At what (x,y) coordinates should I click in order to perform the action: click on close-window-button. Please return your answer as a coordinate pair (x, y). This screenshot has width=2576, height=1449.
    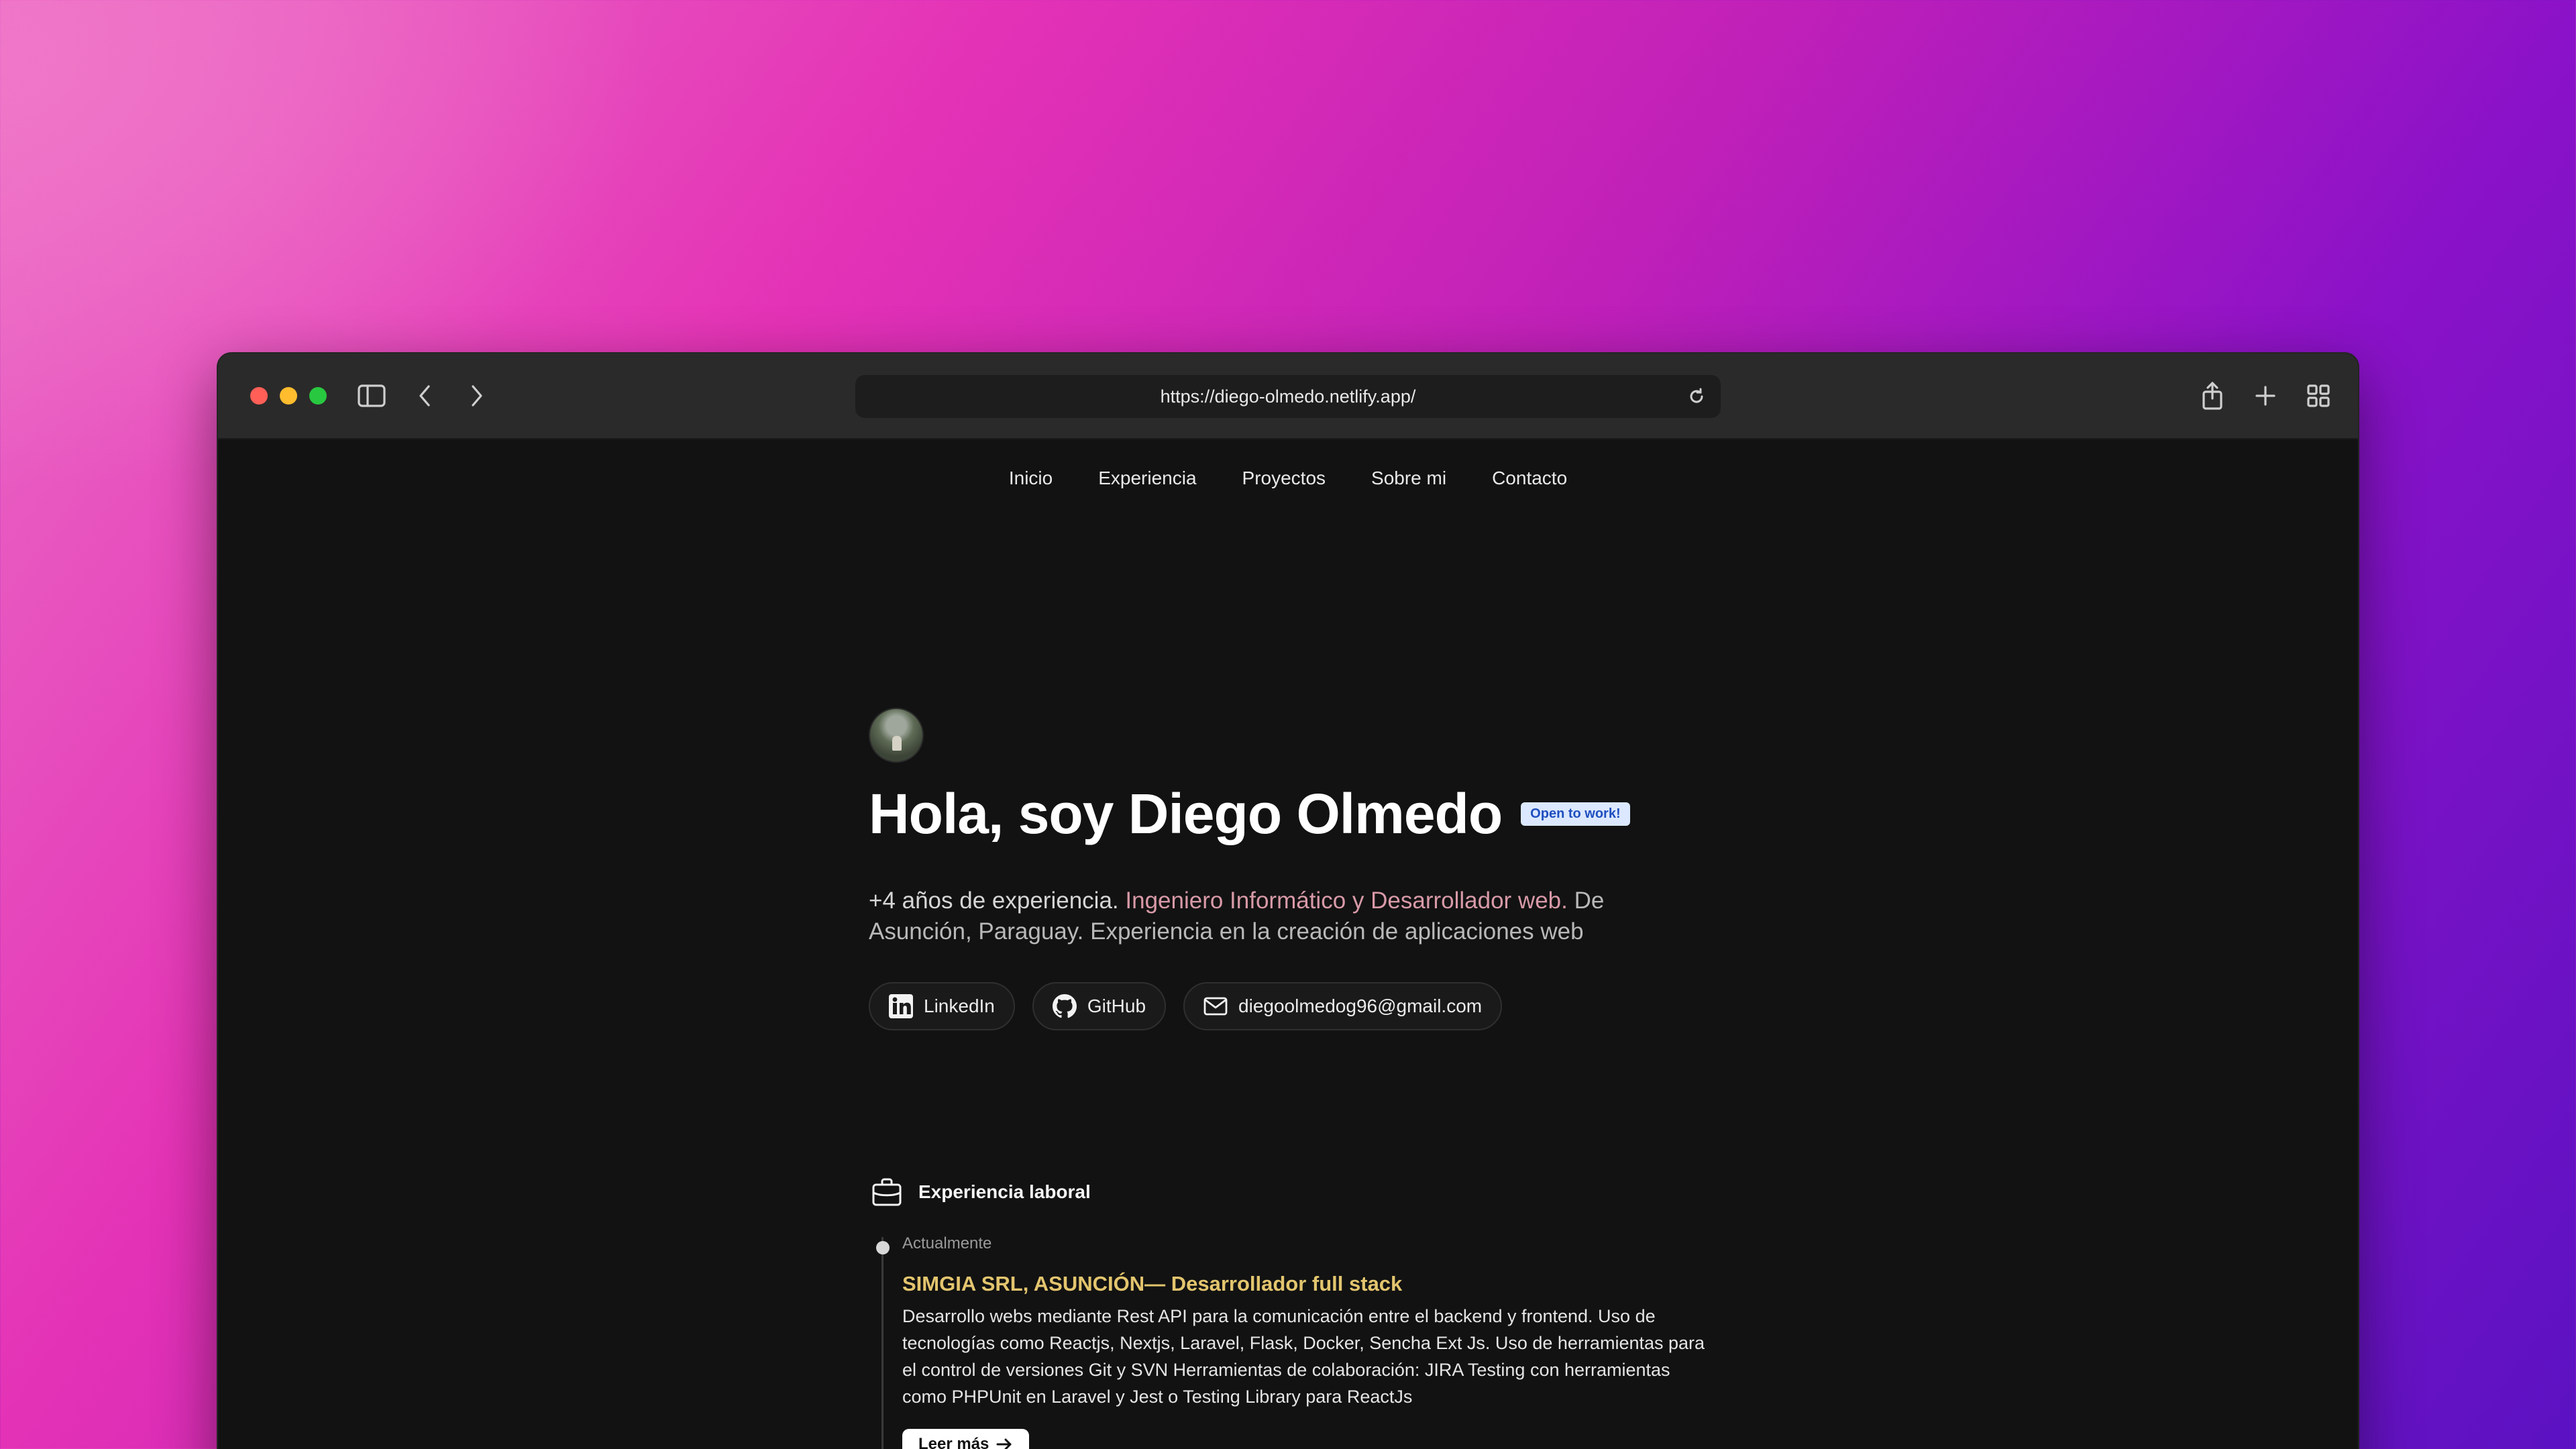
    Looking at the image, I should click on (259, 396).